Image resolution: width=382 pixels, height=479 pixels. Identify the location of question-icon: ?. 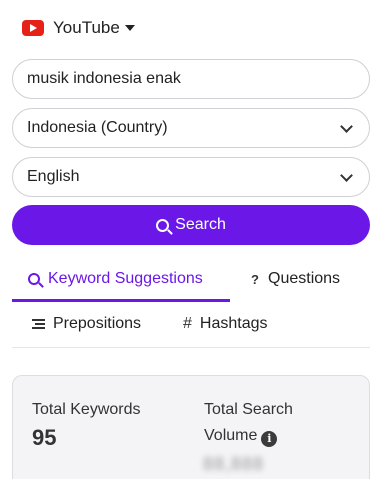
(255, 279).